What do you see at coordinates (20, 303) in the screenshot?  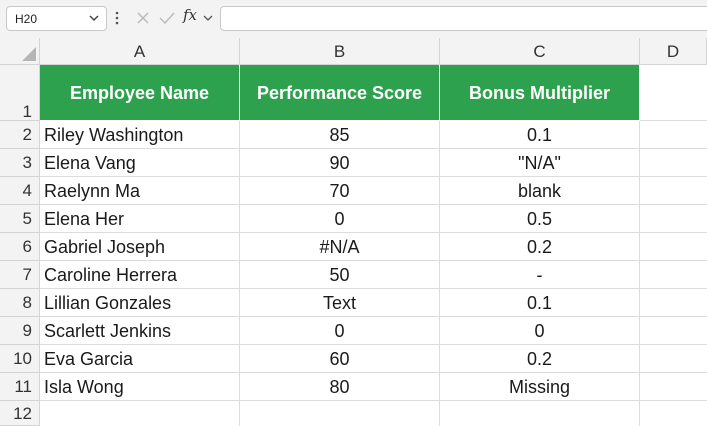 I see `row-header-8: 8` at bounding box center [20, 303].